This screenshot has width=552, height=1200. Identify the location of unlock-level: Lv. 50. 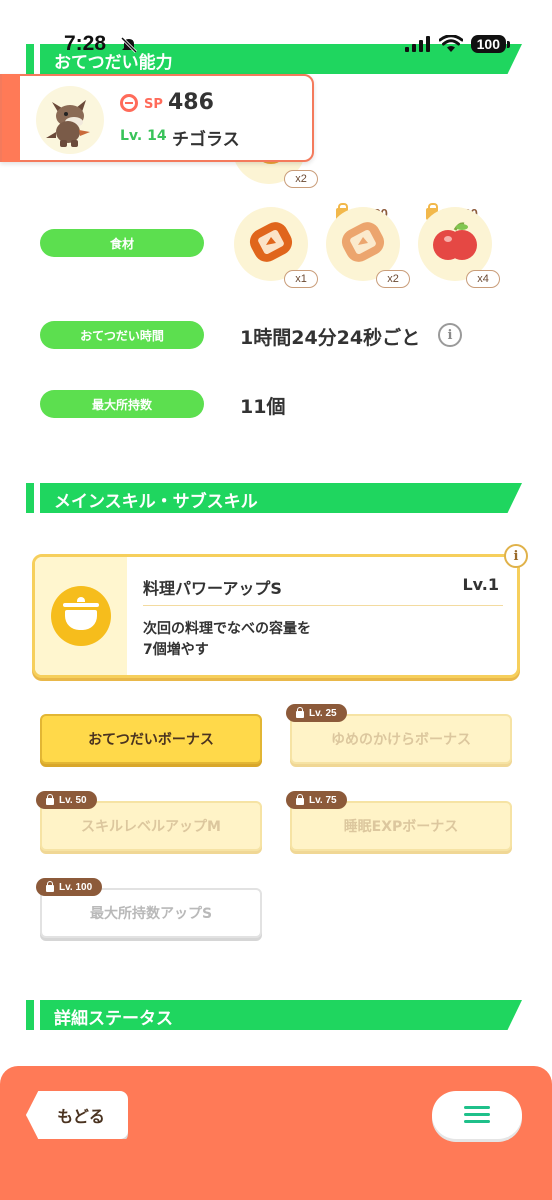
(73, 800).